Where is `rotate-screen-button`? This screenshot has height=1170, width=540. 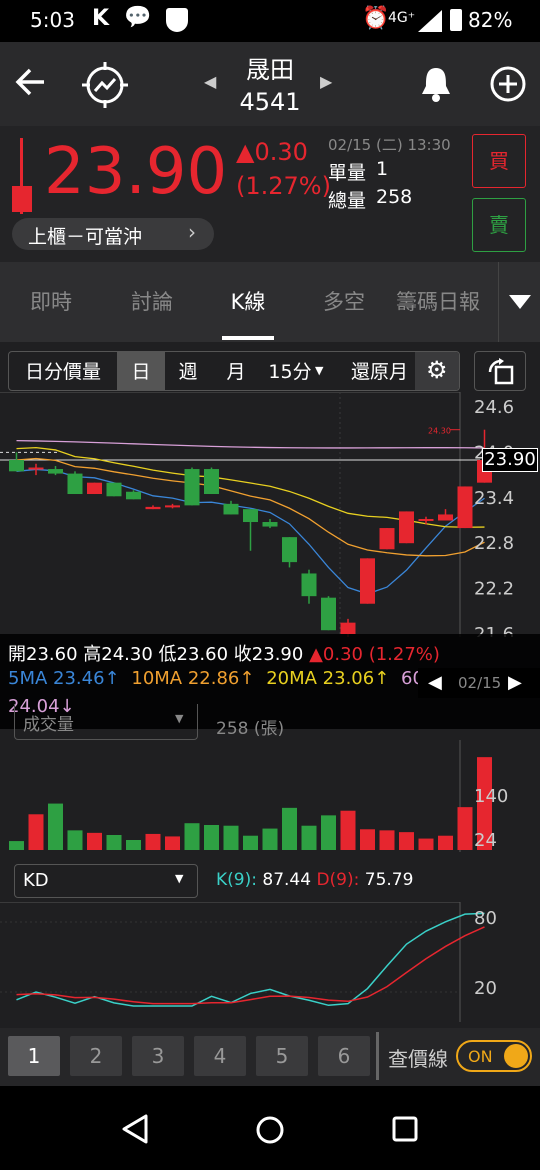
rotate-screen-button is located at coordinates (500, 371).